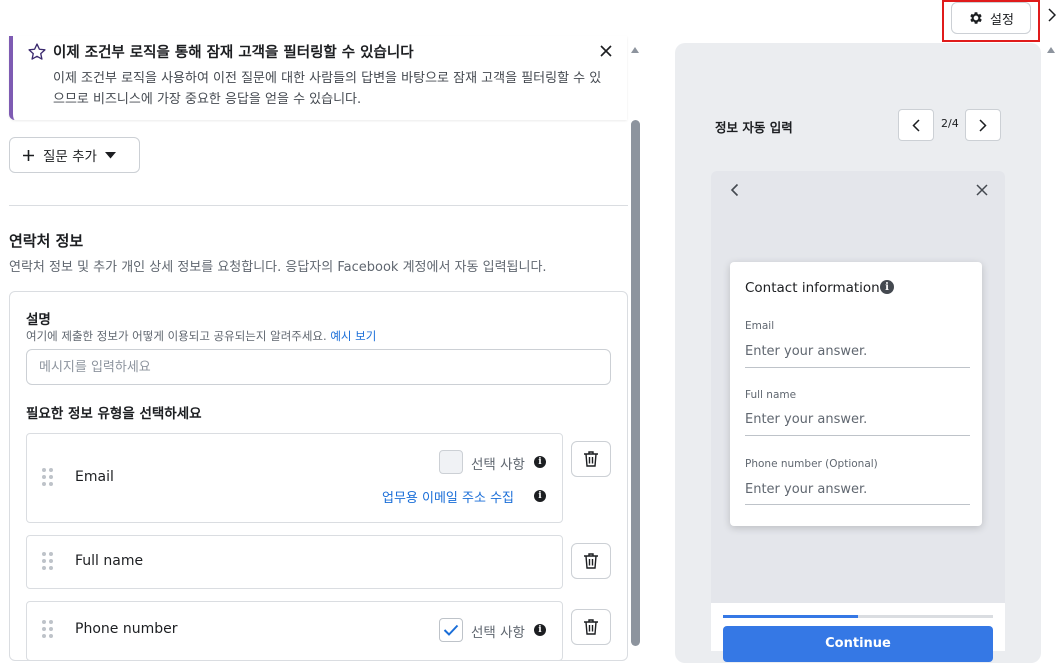  What do you see at coordinates (448, 496) in the screenshot?
I see `work-email-link: 업무용 이메일 주소 수집` at bounding box center [448, 496].